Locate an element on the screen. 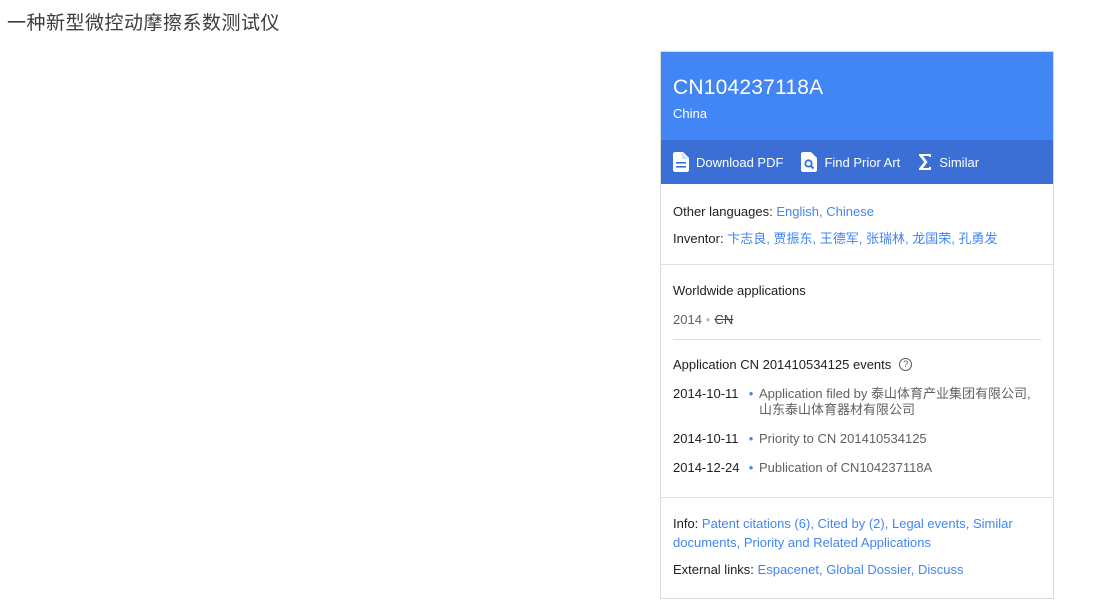 This screenshot has width=1103, height=611. inventor-link: 张瑞林 is located at coordinates (885, 238).